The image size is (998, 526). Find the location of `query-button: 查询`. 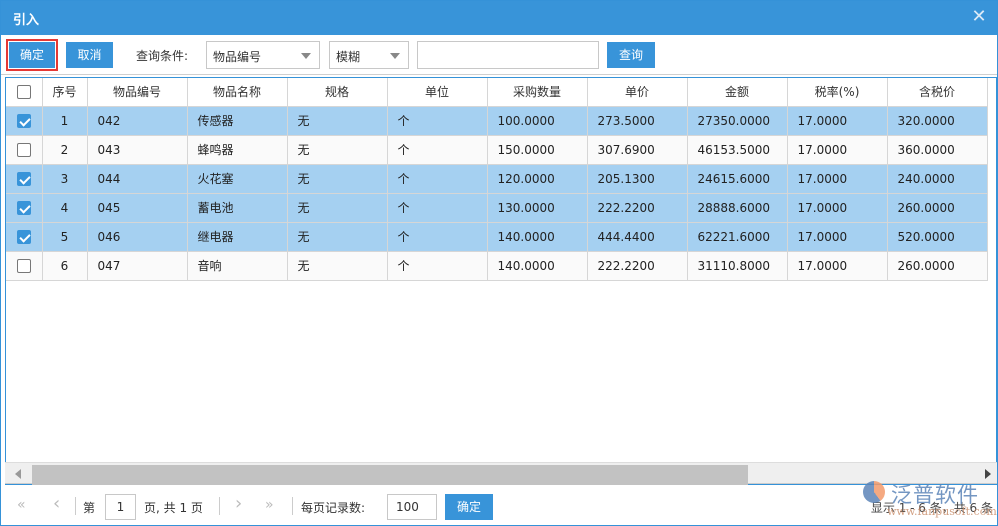

query-button: 查询 is located at coordinates (631, 55).